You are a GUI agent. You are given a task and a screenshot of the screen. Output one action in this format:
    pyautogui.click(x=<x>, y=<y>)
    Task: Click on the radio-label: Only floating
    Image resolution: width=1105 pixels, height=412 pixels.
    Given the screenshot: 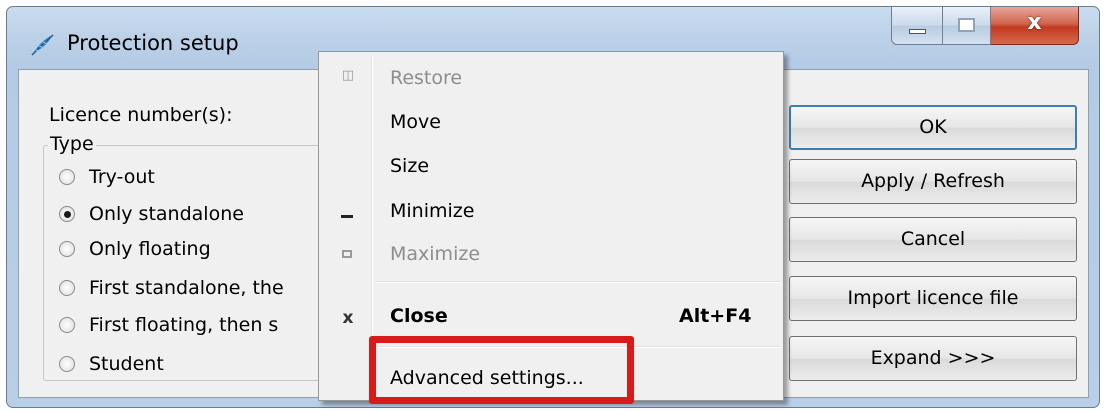 What is the action you would take?
    pyautogui.click(x=150, y=249)
    